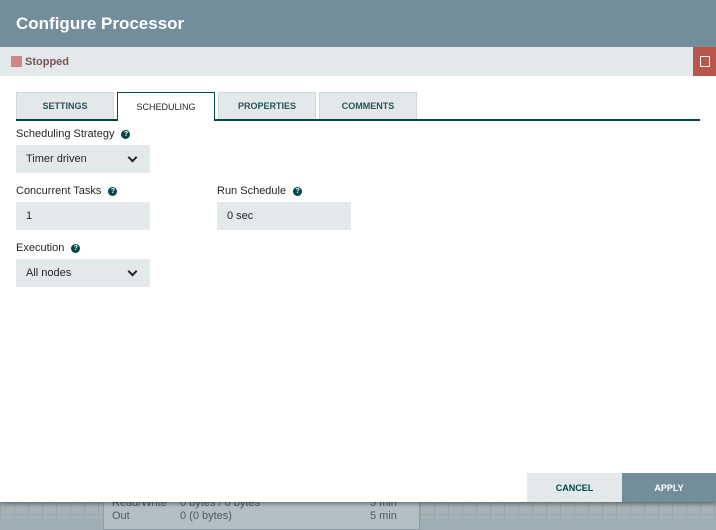 This screenshot has width=716, height=530. Describe the element at coordinates (49, 273) in the screenshot. I see `select-value: All nodes` at that location.